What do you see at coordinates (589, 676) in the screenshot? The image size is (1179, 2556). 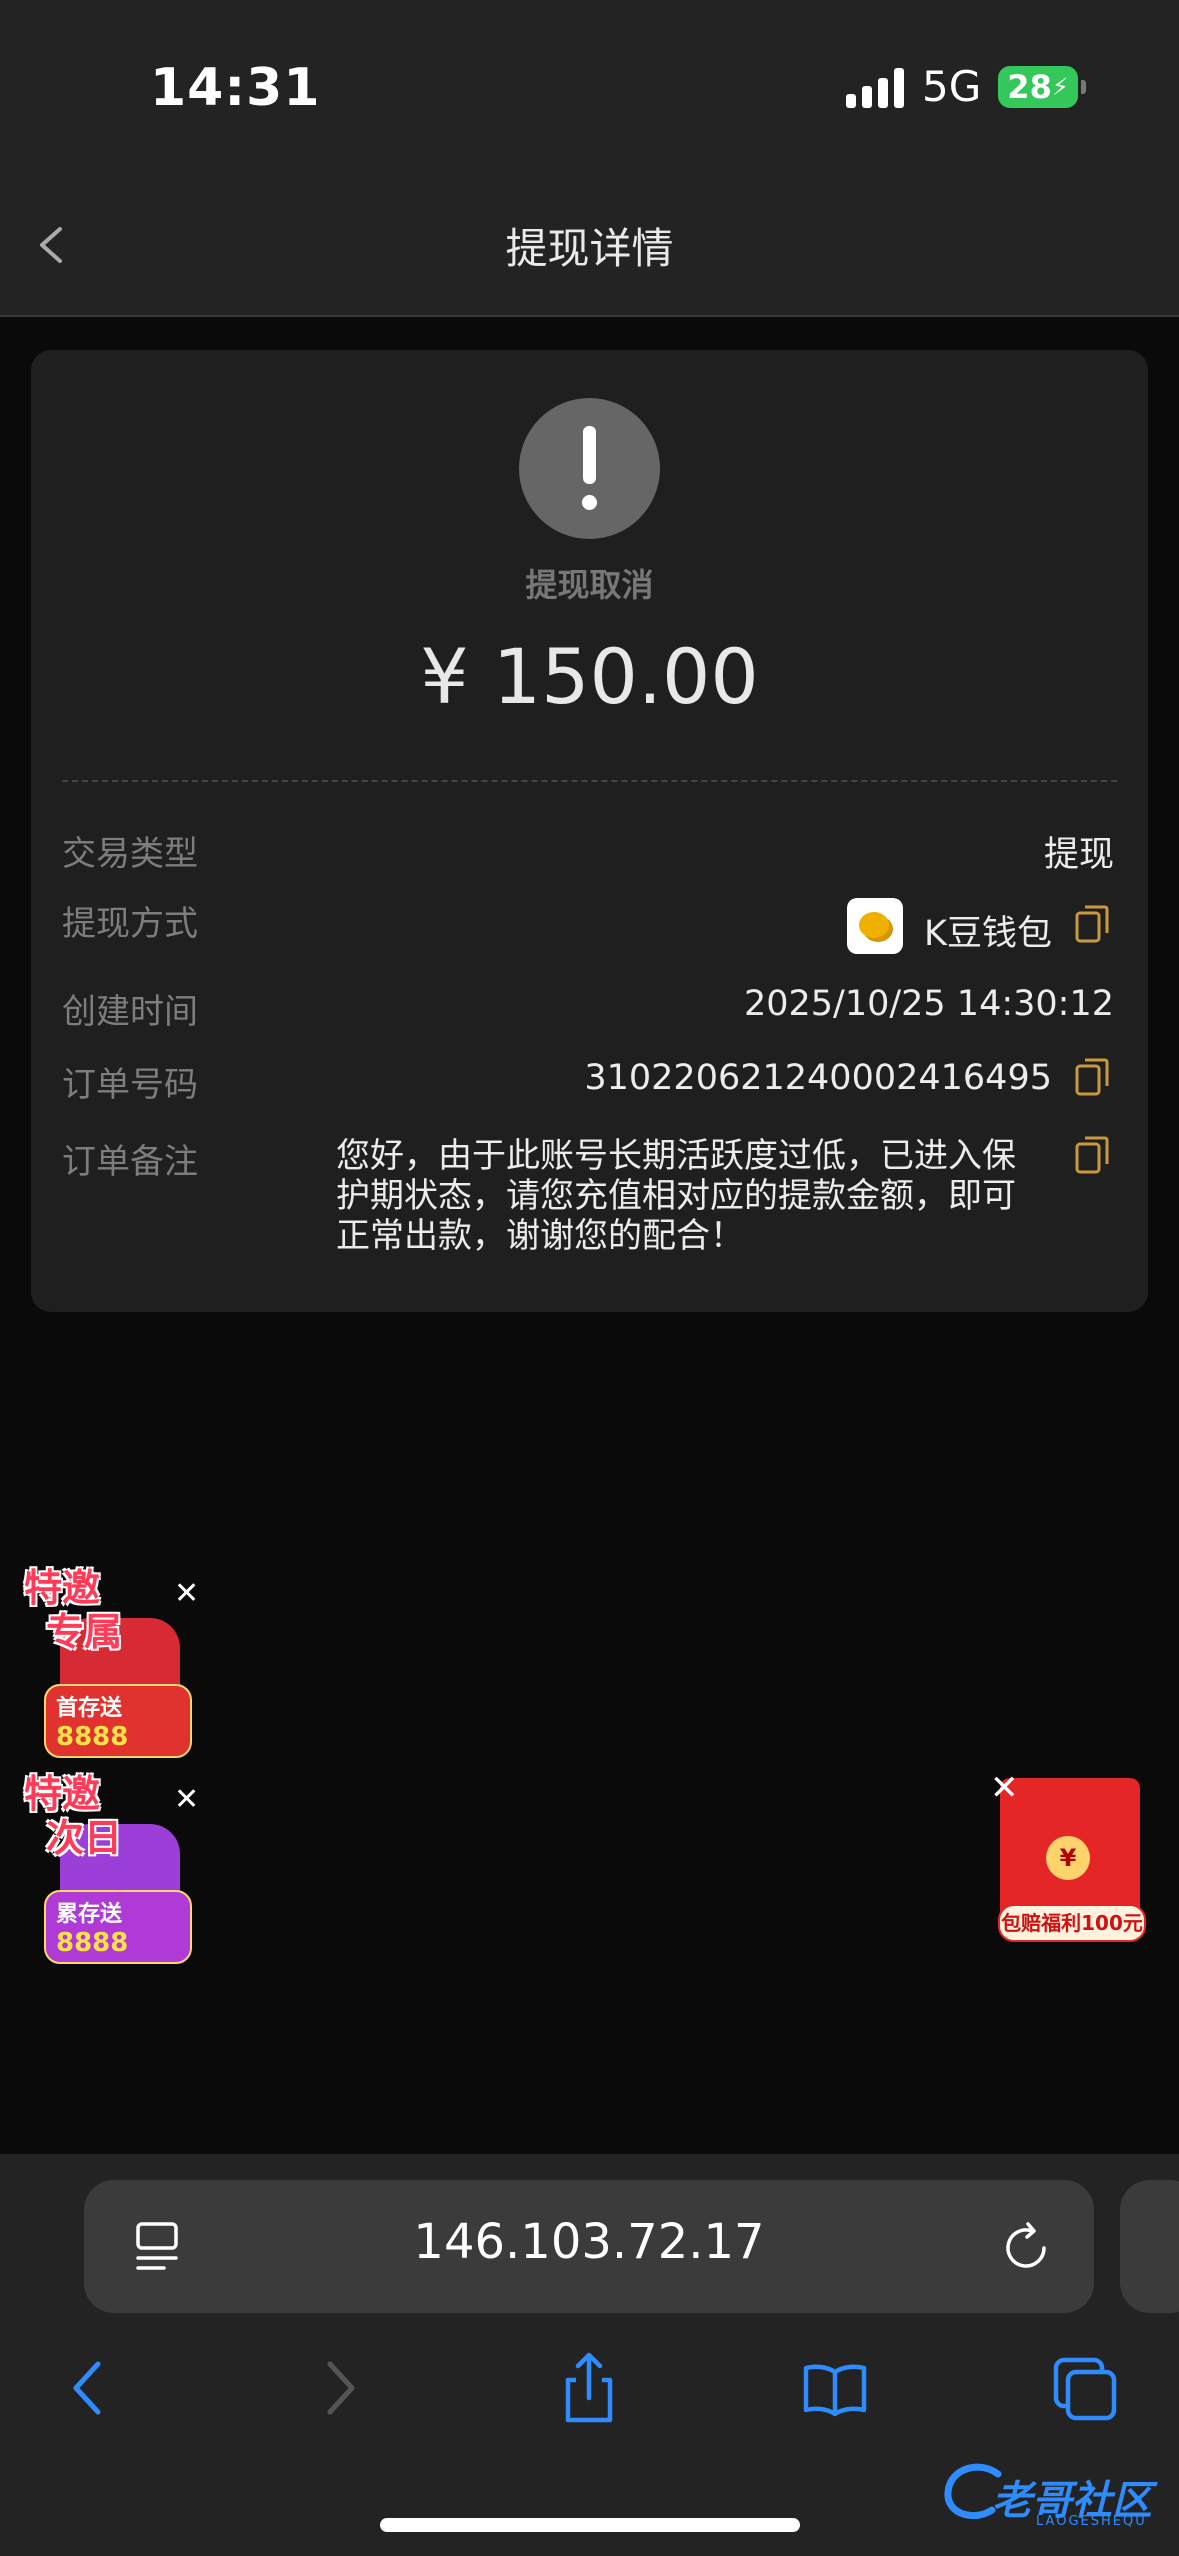 I see `withdrawal-amount: ¥ 150.00` at bounding box center [589, 676].